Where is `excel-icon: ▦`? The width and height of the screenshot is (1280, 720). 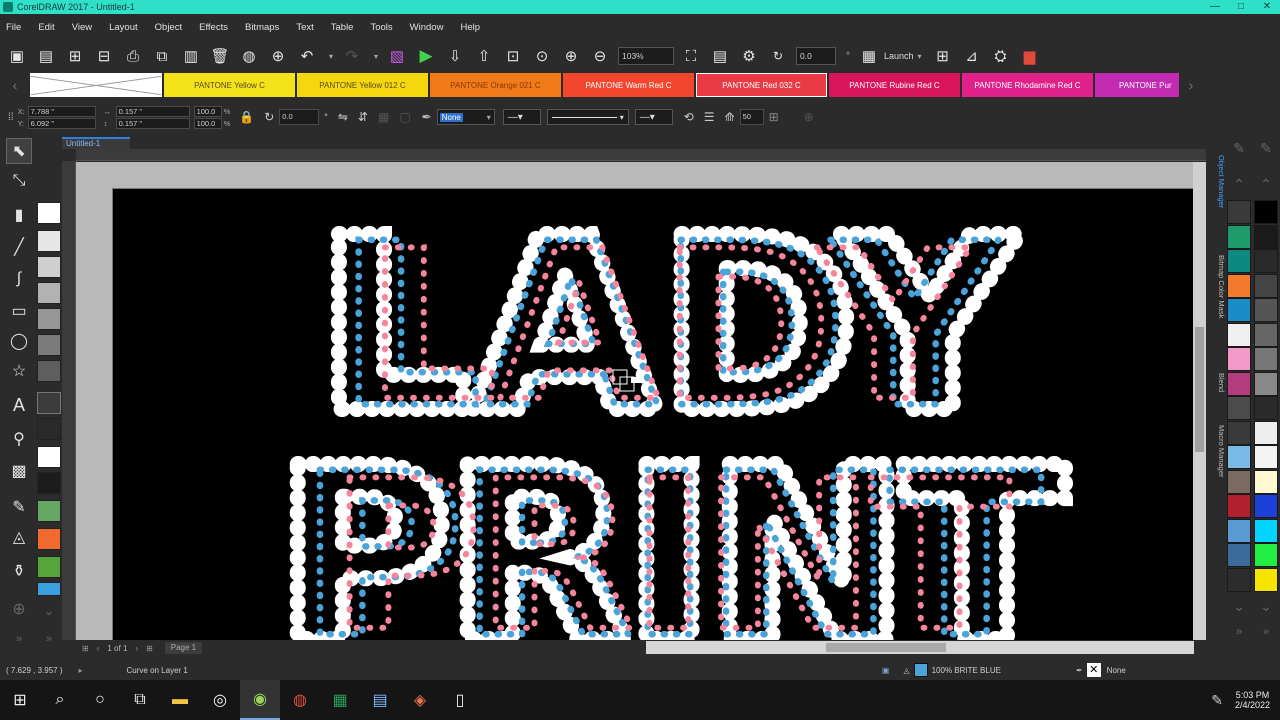 excel-icon: ▦ is located at coordinates (340, 700).